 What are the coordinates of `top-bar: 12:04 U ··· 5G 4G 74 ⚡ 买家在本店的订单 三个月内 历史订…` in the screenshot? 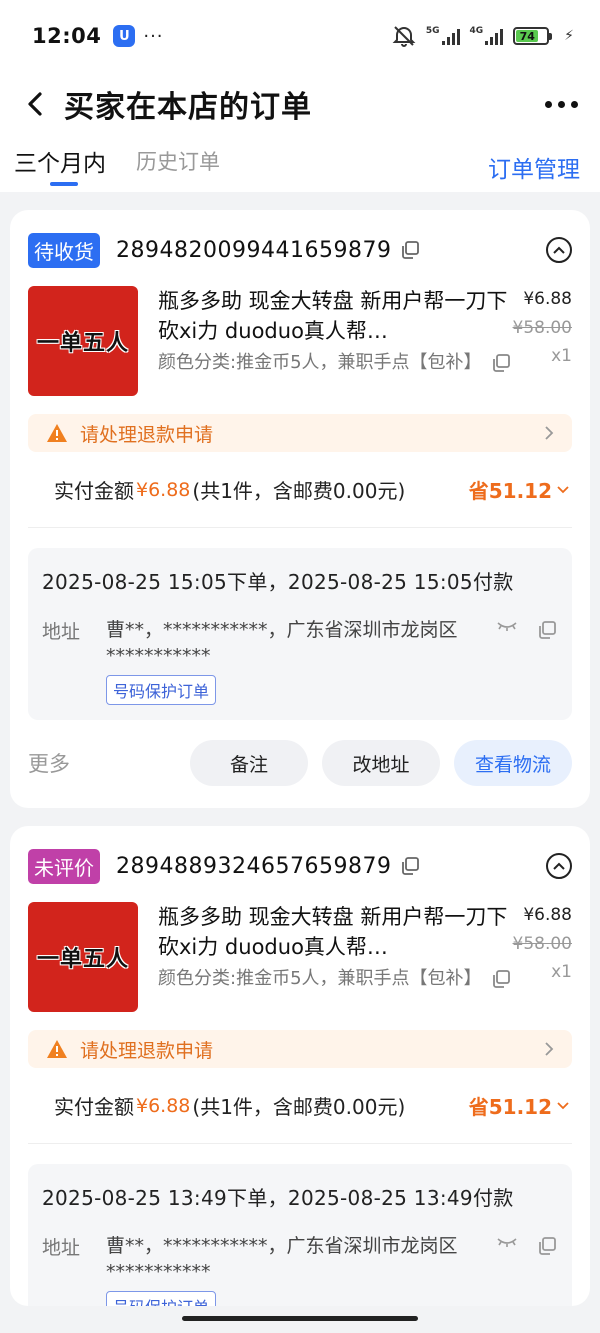 It's located at (300, 96).